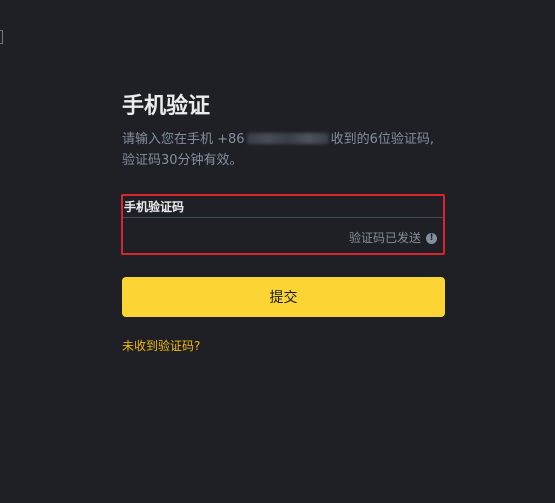  I want to click on submit-button: 提交, so click(283, 297).